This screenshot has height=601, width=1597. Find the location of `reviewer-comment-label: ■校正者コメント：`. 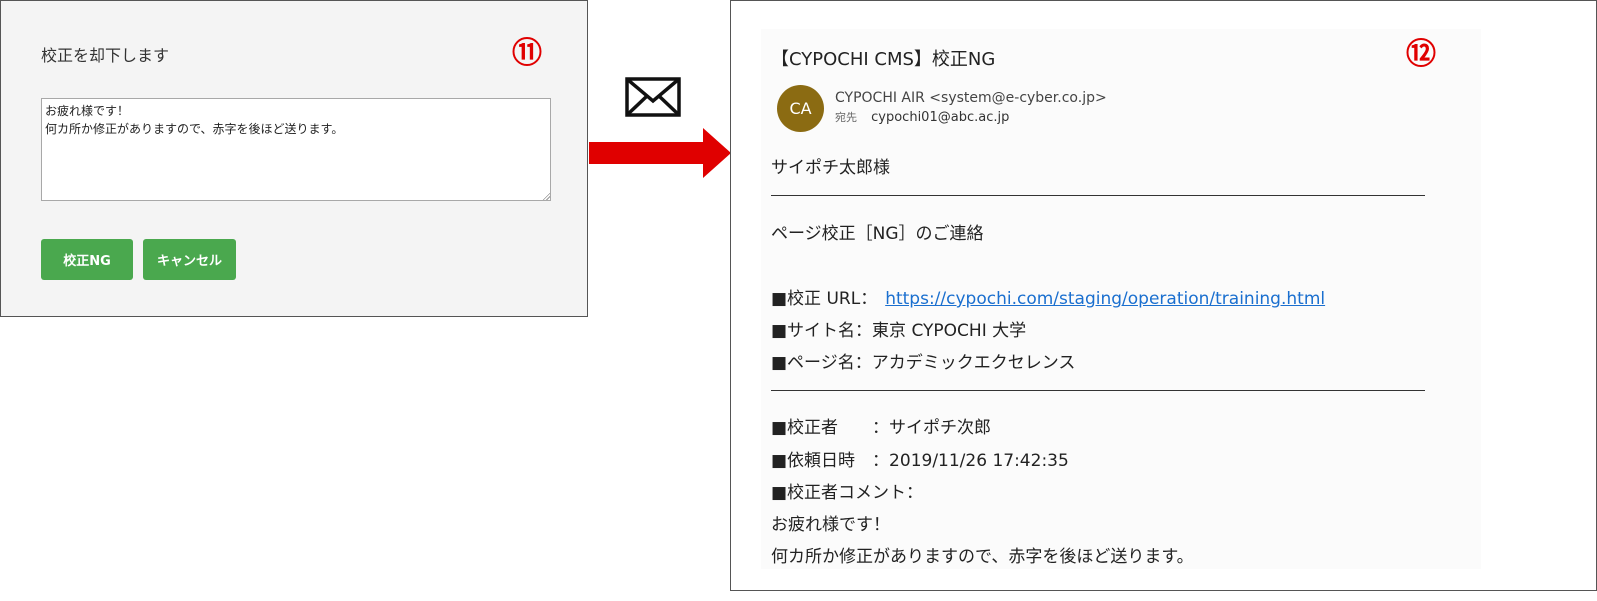

reviewer-comment-label: ■校正者コメント： is located at coordinates (847, 493).